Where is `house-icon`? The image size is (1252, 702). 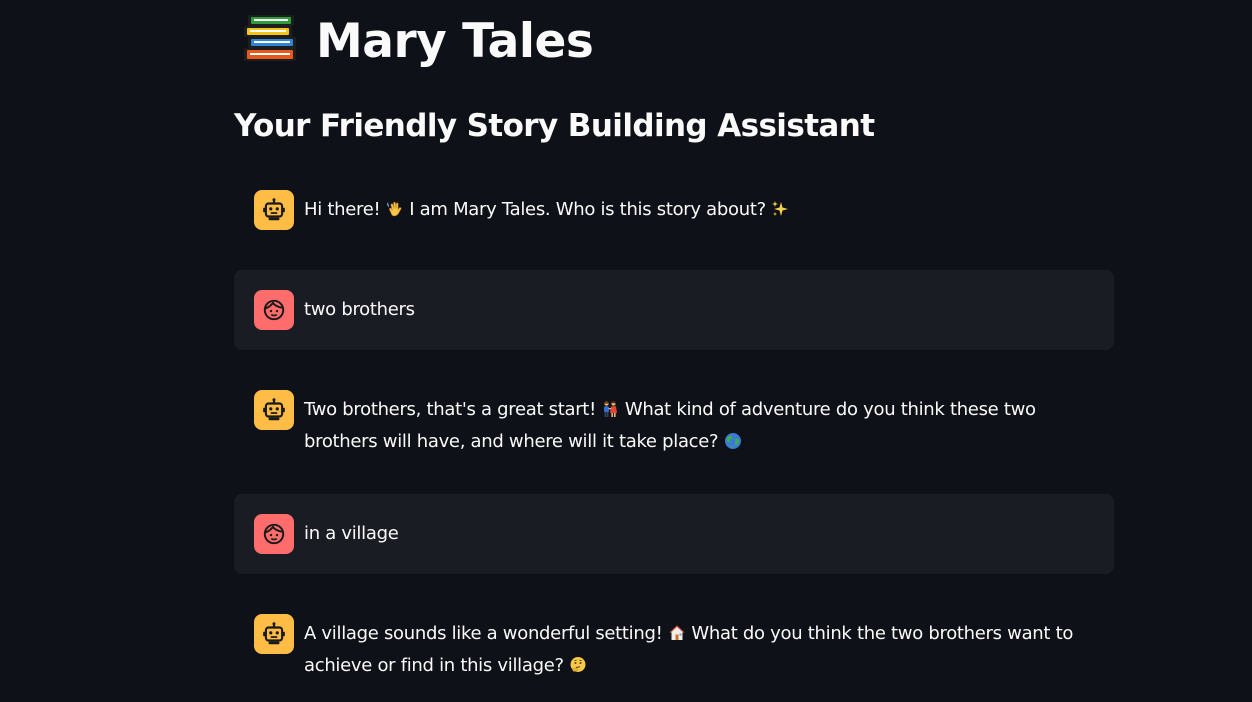
house-icon is located at coordinates (677, 633).